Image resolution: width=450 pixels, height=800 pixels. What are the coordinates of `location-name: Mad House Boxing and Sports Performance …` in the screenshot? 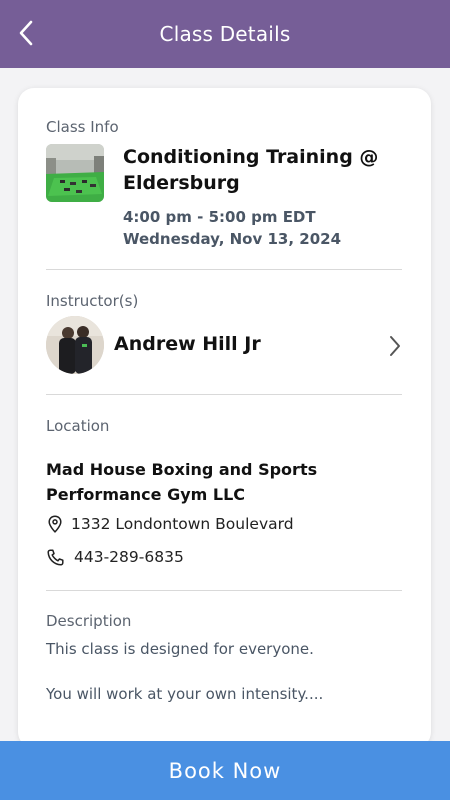 It's located at (182, 482).